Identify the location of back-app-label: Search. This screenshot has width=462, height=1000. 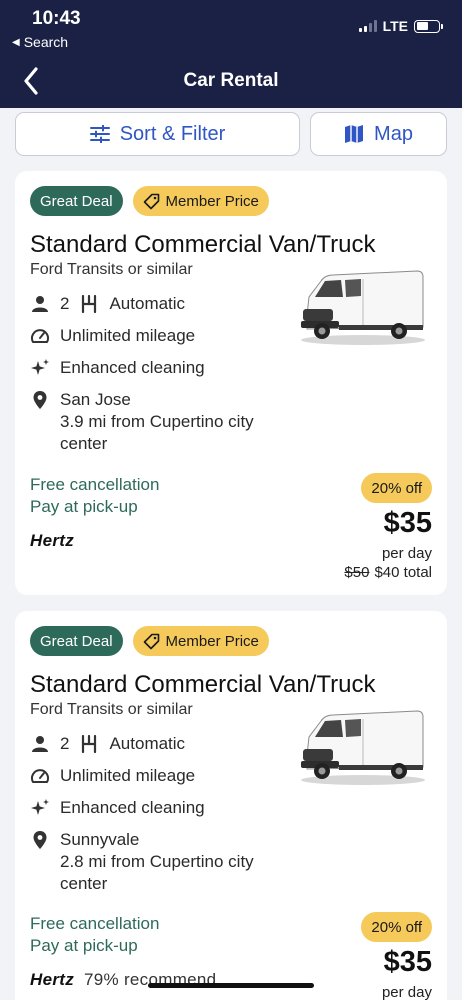
(46, 42).